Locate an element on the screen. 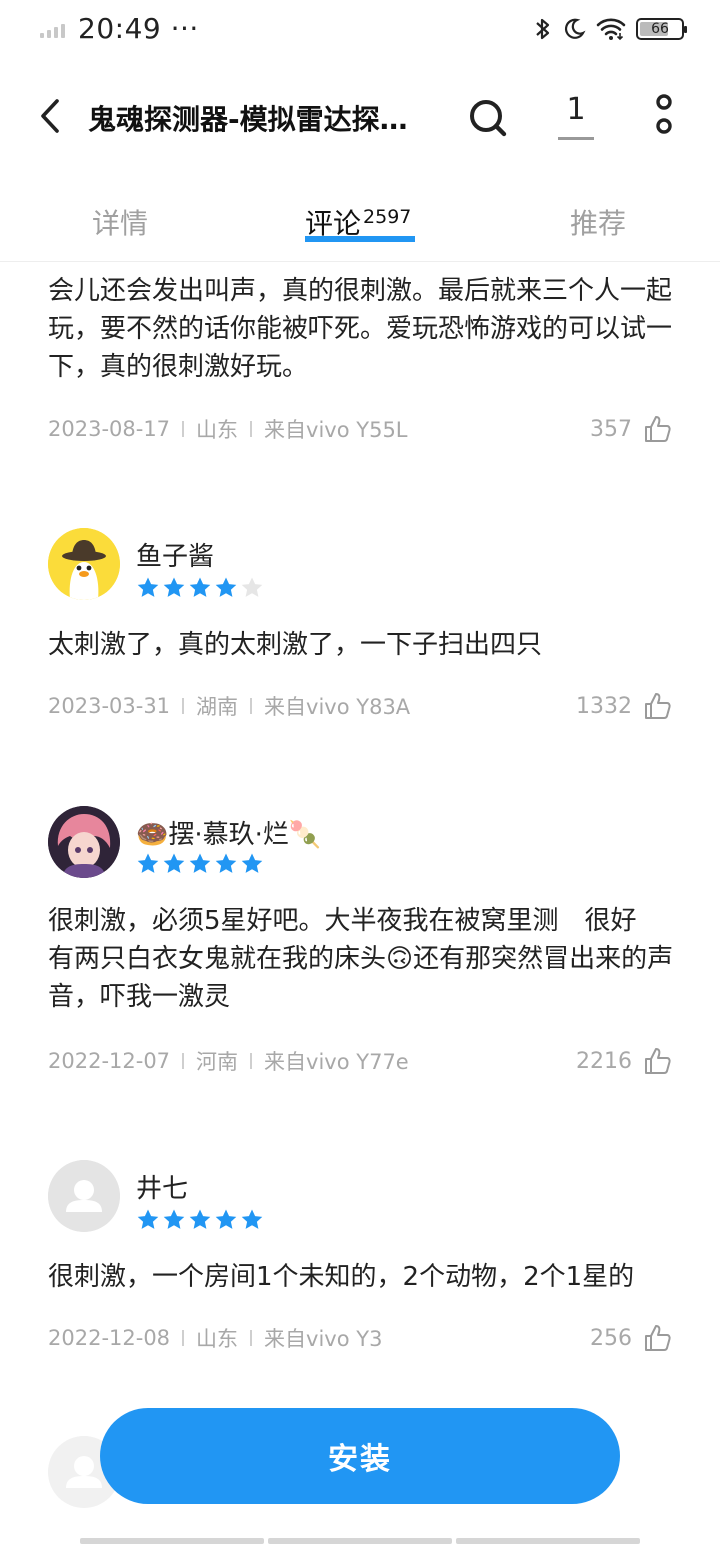  review-text: 太刺激了，真的太刺激了，一下子扫出四只 is located at coordinates (295, 645).